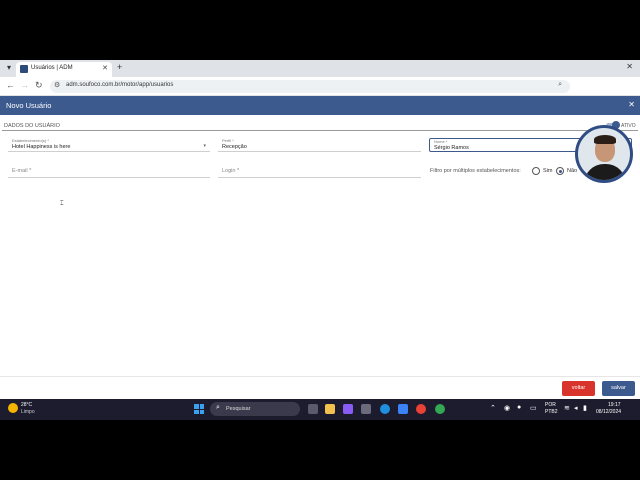  What do you see at coordinates (585, 408) in the screenshot?
I see `battery-icon: ▮` at bounding box center [585, 408].